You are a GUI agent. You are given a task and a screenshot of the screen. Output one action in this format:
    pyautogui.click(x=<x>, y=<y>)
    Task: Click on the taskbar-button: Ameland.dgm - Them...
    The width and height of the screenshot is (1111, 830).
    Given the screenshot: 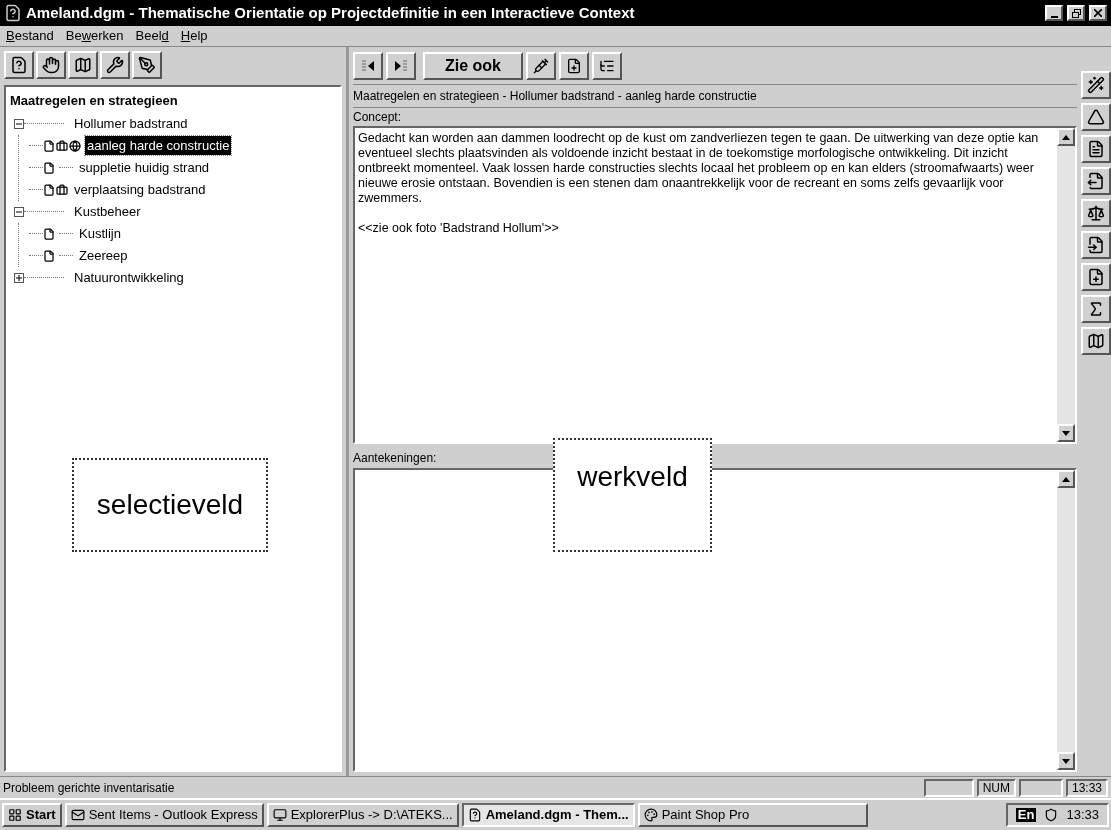 What is the action you would take?
    pyautogui.click(x=548, y=815)
    